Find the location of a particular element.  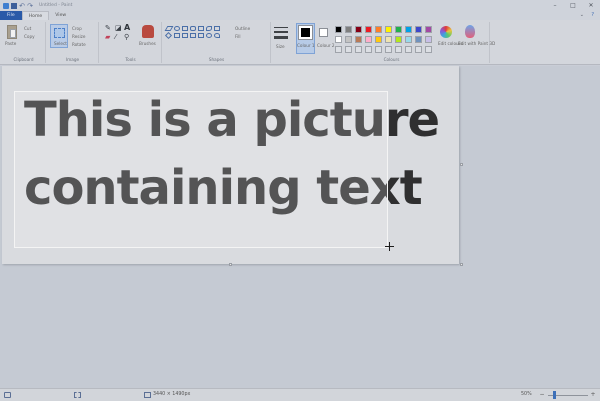

image-dimensions: 3440 × 1490px is located at coordinates (172, 394).